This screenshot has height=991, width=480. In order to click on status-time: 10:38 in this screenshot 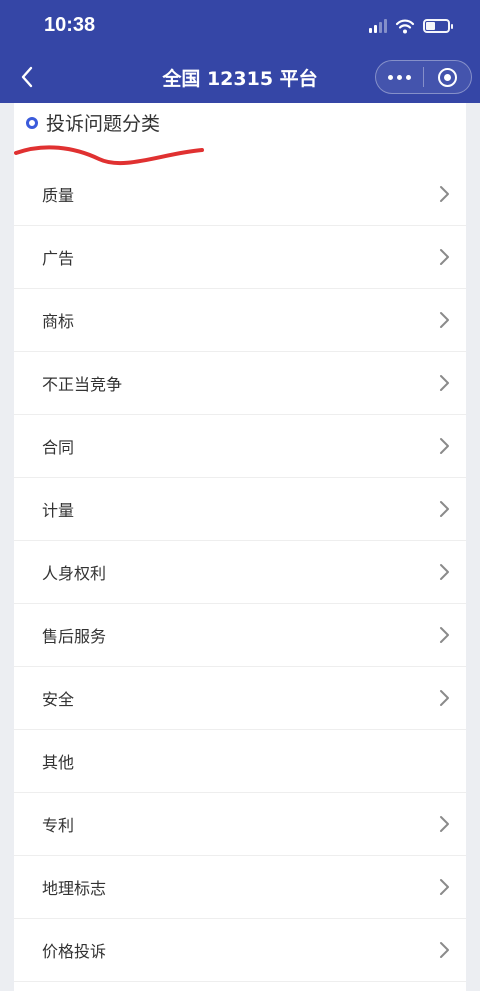, I will do `click(70, 25)`.